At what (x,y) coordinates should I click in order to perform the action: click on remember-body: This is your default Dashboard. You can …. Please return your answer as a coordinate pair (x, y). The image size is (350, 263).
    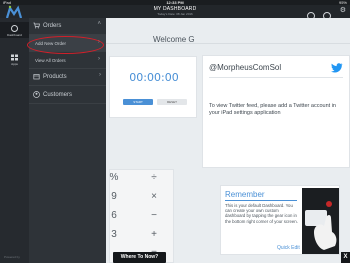
    Looking at the image, I should click on (261, 213).